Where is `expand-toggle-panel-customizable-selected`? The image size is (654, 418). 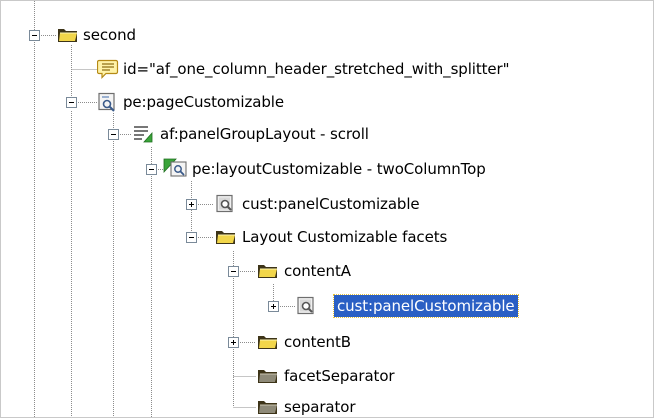 expand-toggle-panel-customizable-selected is located at coordinates (273, 306).